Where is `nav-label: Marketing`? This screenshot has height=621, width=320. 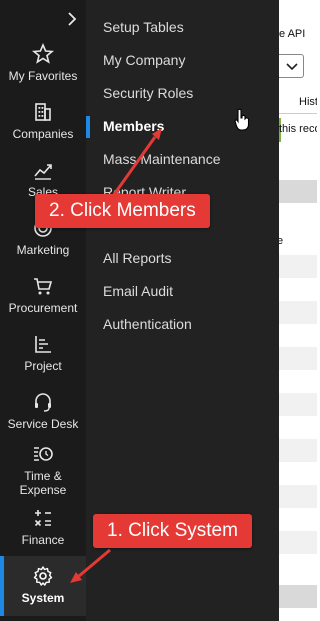 nav-label: Marketing is located at coordinates (43, 250).